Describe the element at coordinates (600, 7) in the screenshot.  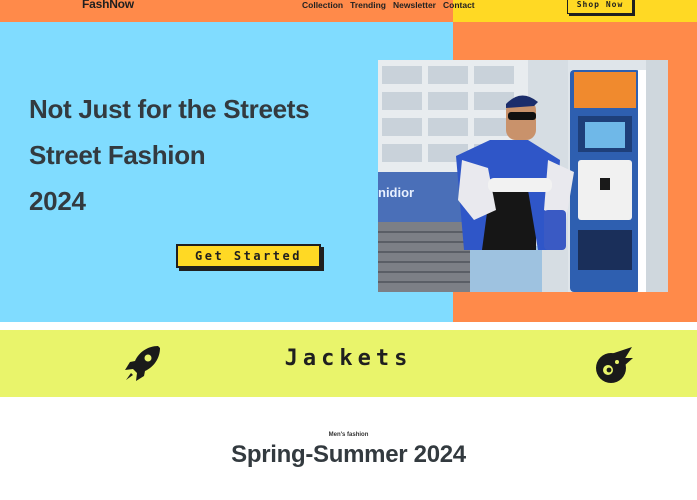
I see `shop-now-button: Shop Now` at that location.